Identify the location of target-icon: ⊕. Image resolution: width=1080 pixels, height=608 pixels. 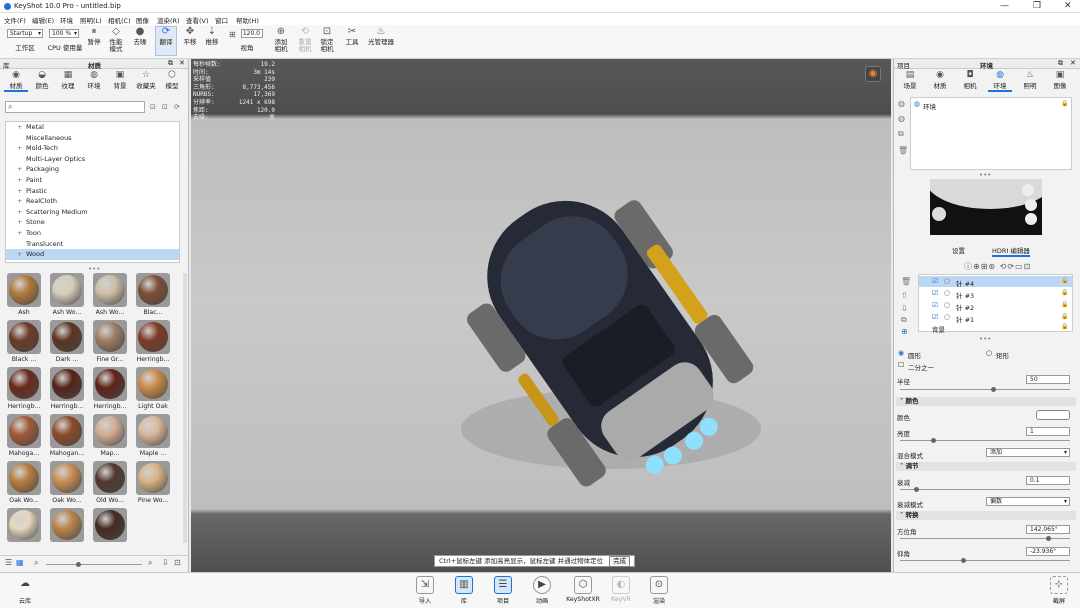
(904, 331).